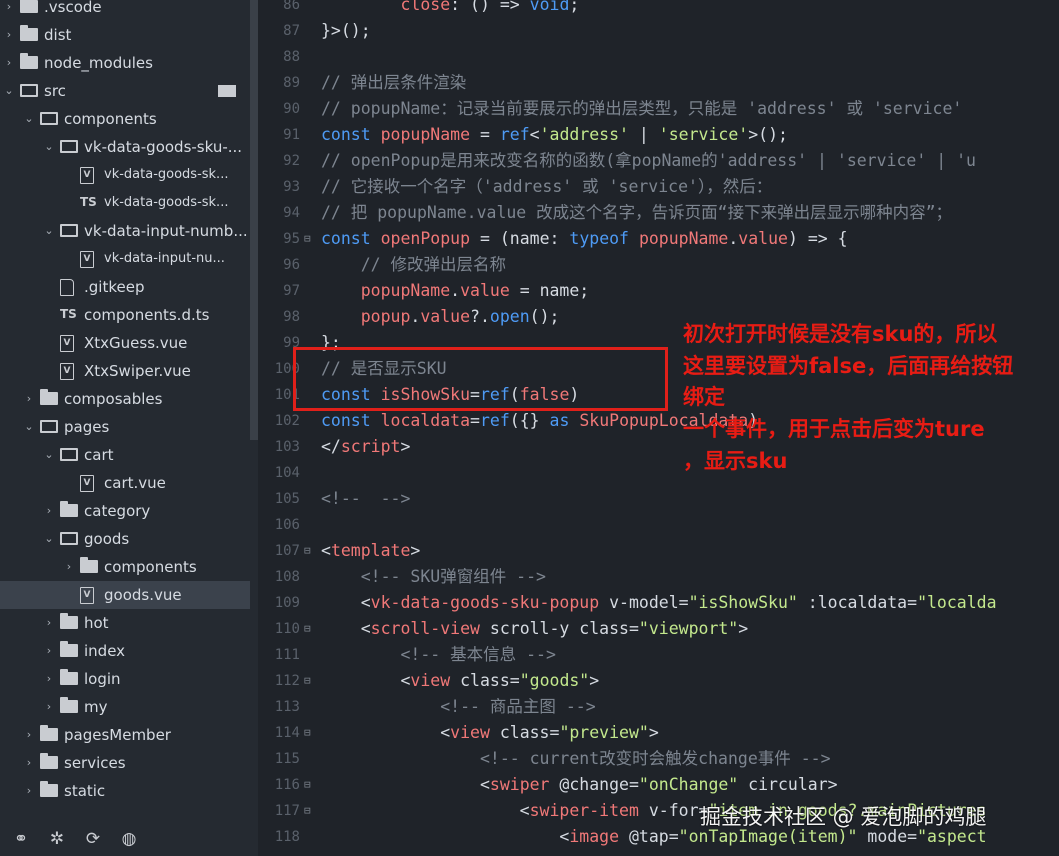  Describe the element at coordinates (129, 839) in the screenshot. I see `palette-icon: ◍` at that location.